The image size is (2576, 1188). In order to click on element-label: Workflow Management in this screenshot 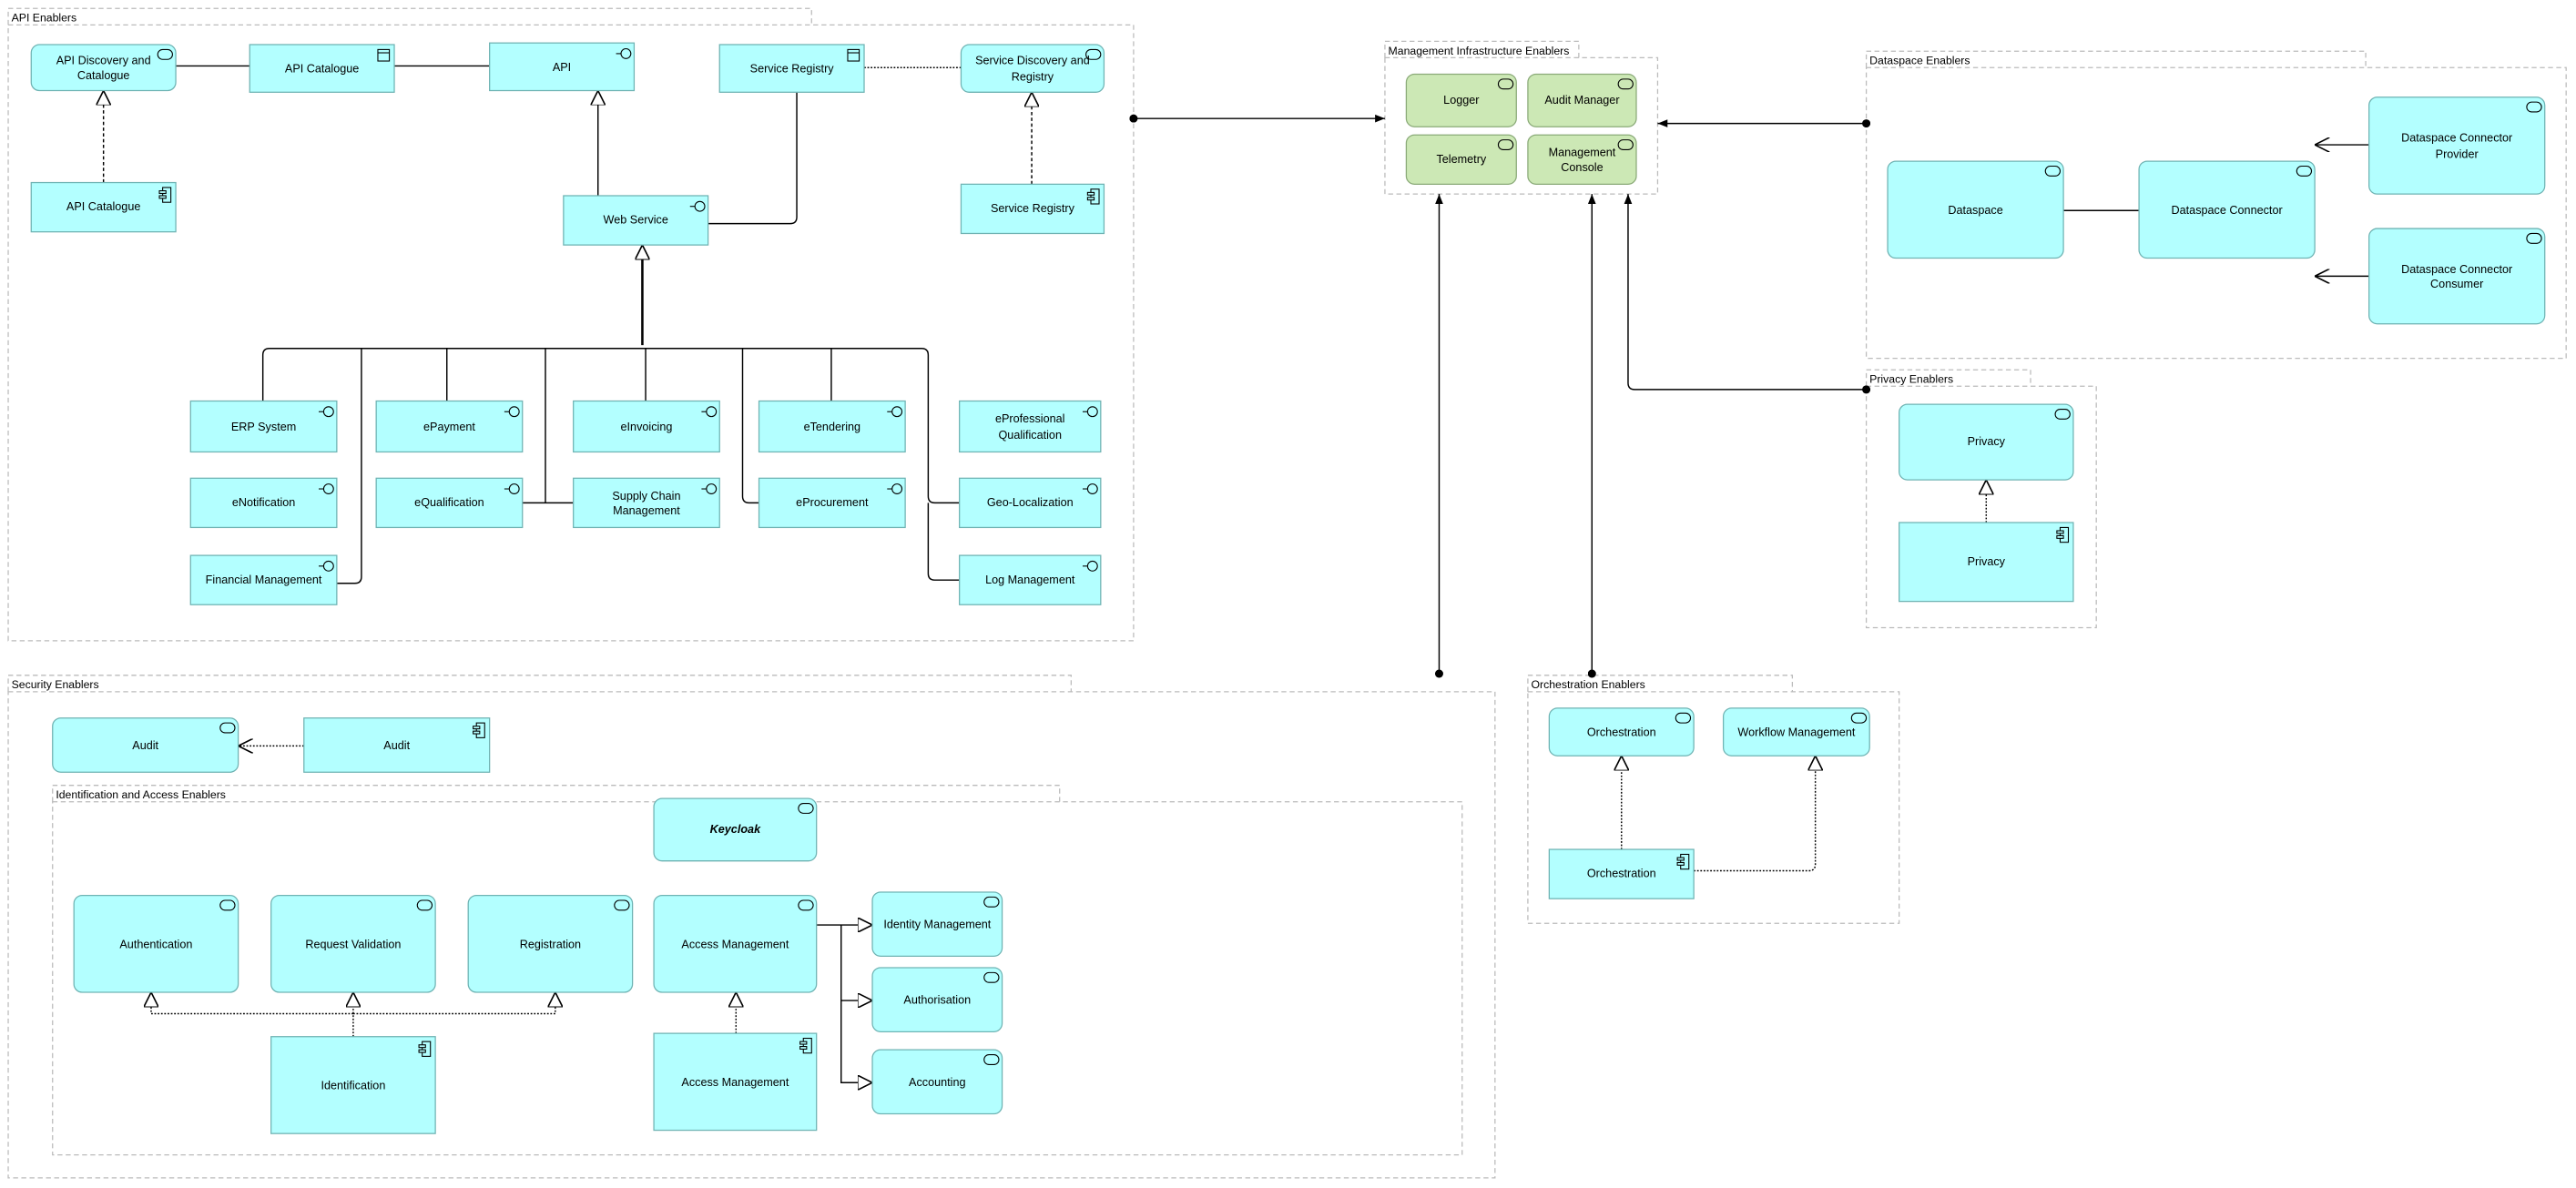, I will do `click(1796, 733)`.